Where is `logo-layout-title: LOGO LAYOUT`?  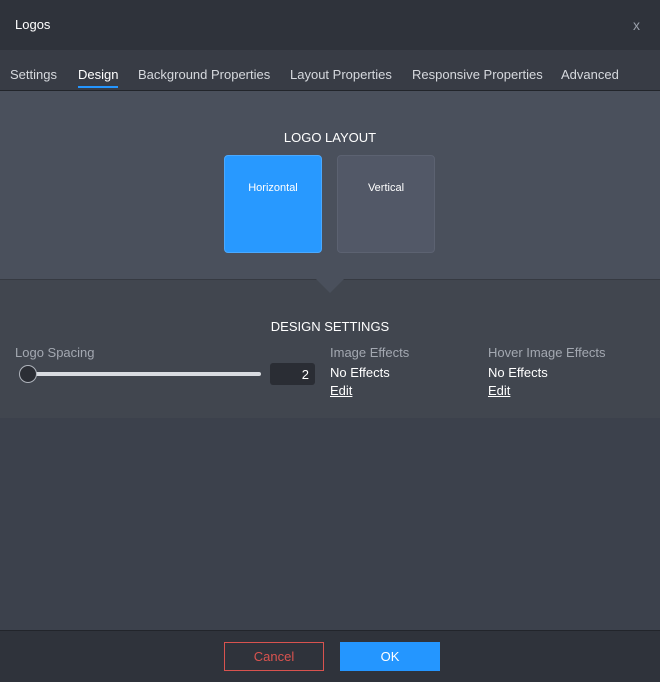
logo-layout-title: LOGO LAYOUT is located at coordinates (330, 137).